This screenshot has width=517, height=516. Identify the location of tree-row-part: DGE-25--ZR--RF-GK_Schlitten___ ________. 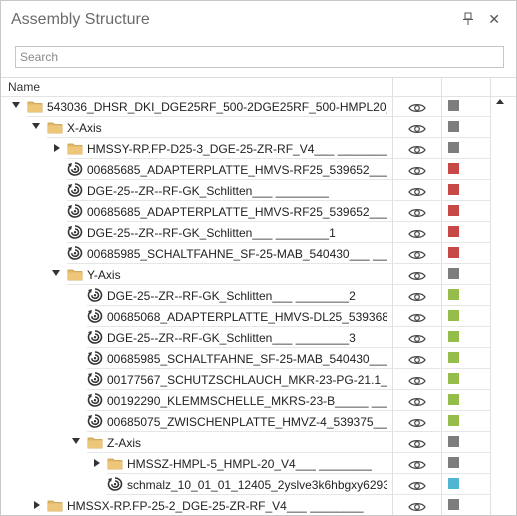
(258, 190).